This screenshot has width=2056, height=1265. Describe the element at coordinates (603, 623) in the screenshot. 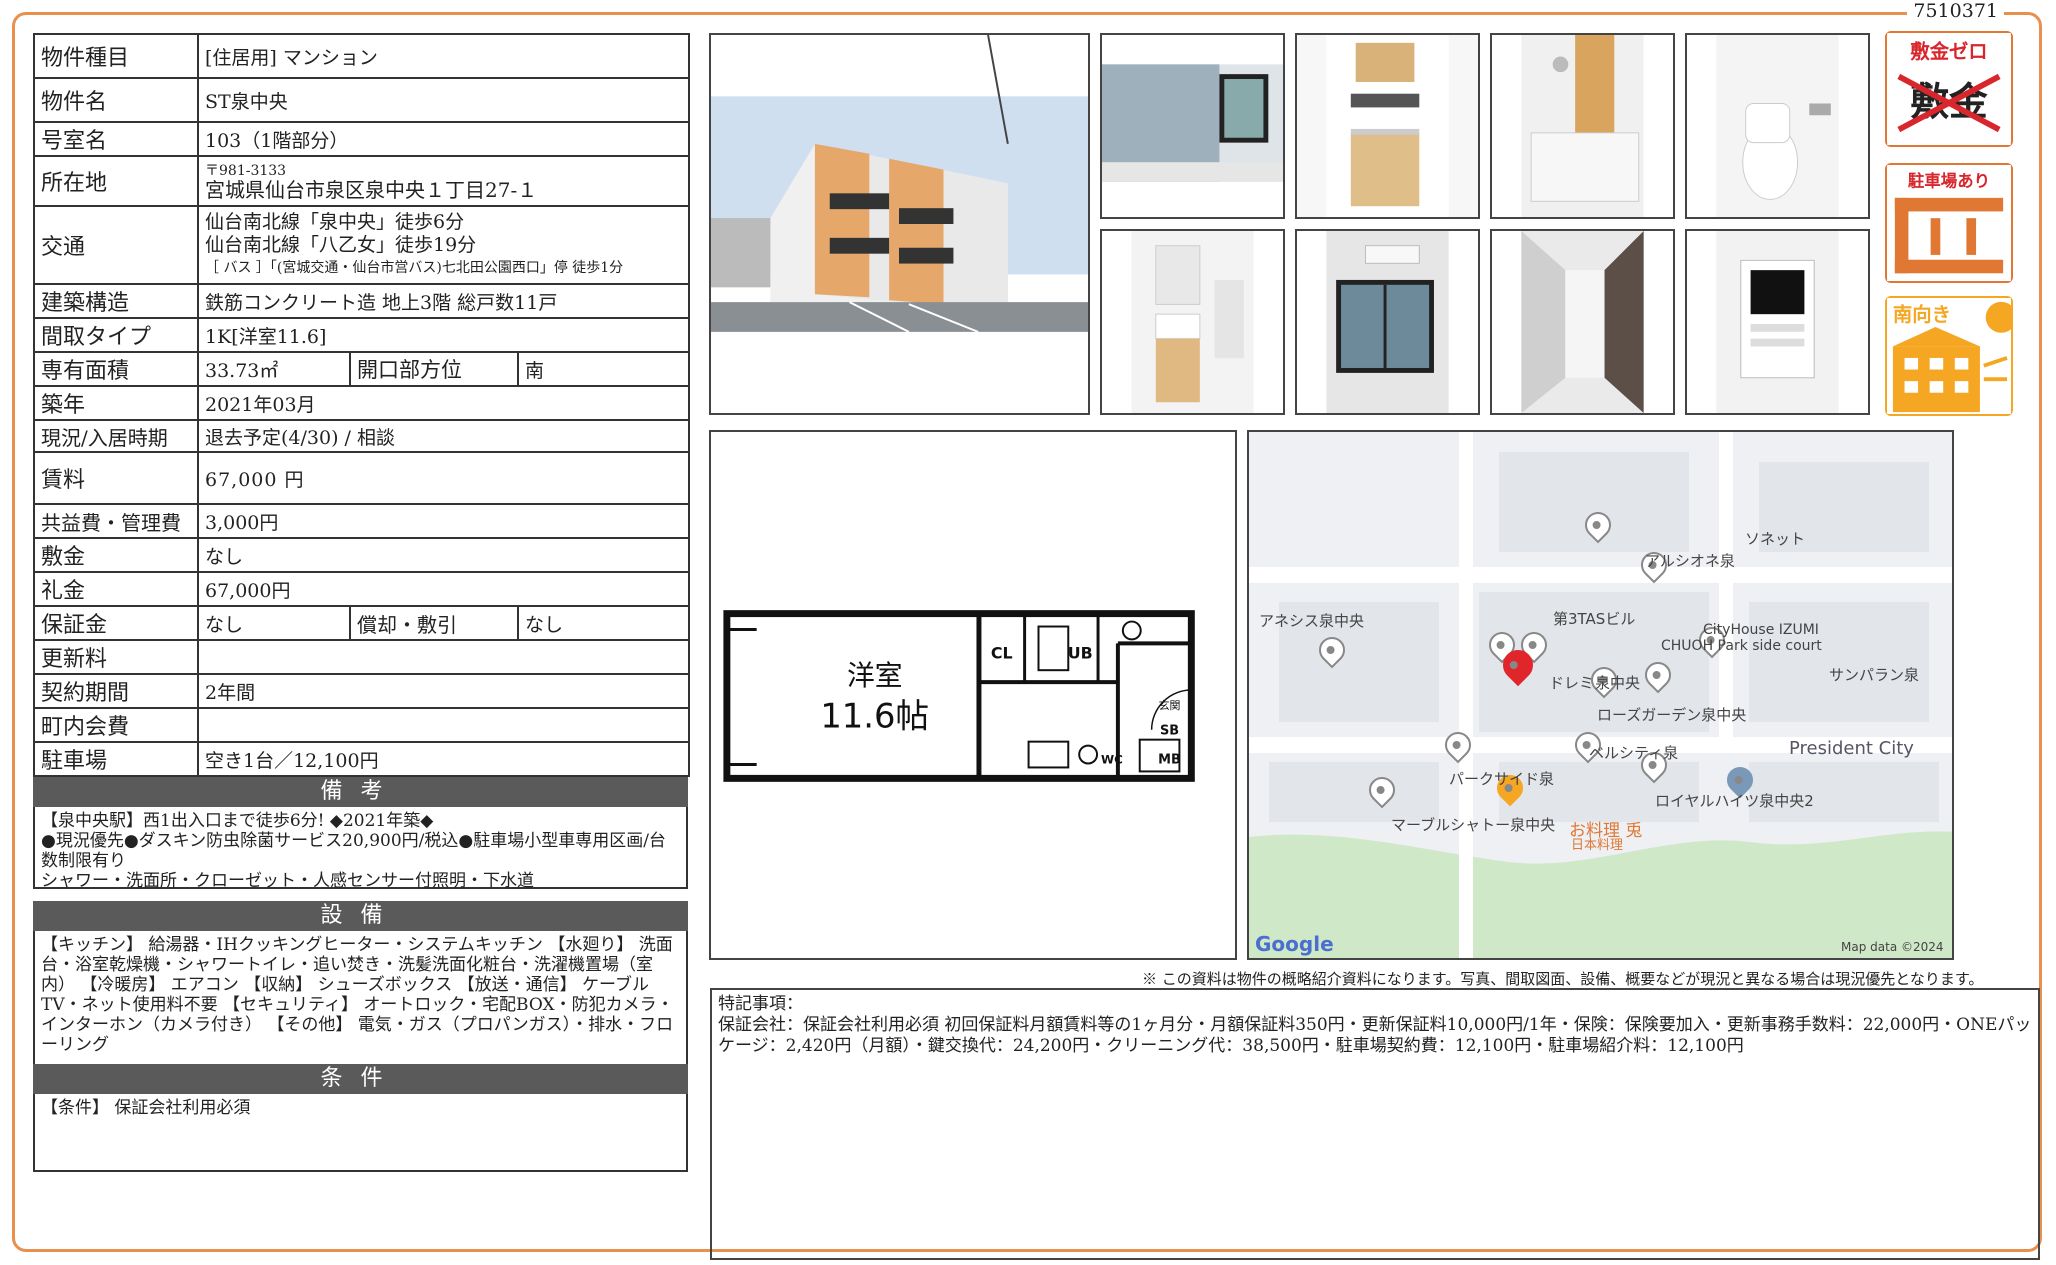

I see `amortization-value: なし` at that location.